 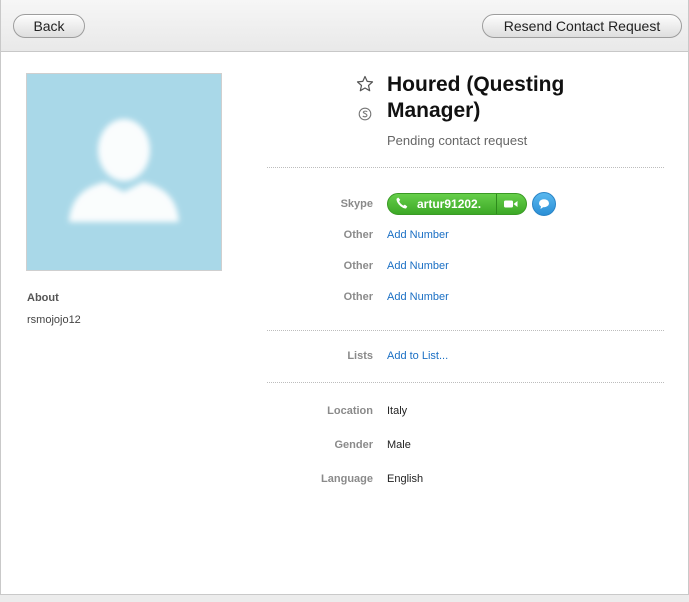 What do you see at coordinates (496, 204) in the screenshot?
I see `pill-divider` at bounding box center [496, 204].